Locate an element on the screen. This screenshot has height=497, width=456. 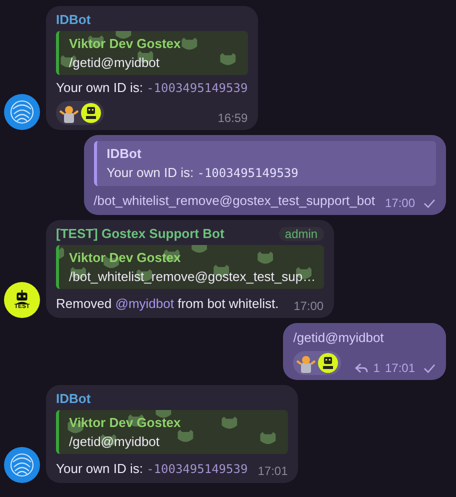
reply-quote: IDBot Your own ID is: -1003495149539 is located at coordinates (265, 163).